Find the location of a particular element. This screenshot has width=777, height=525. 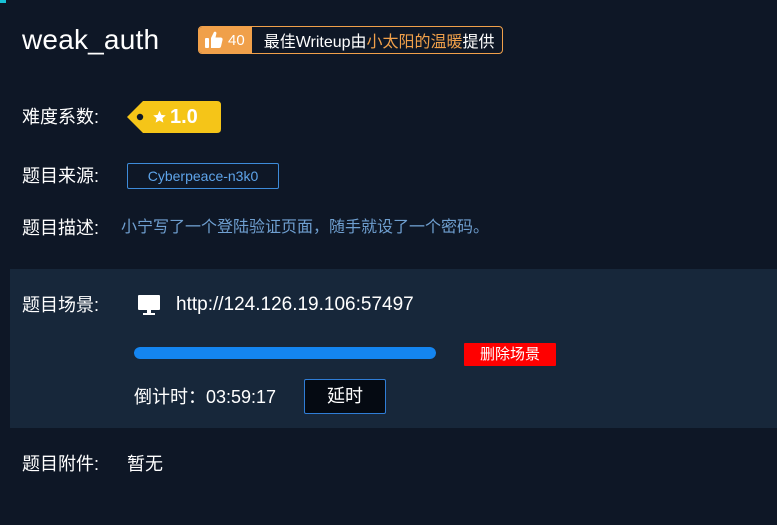

monitor-icon is located at coordinates (149, 305).